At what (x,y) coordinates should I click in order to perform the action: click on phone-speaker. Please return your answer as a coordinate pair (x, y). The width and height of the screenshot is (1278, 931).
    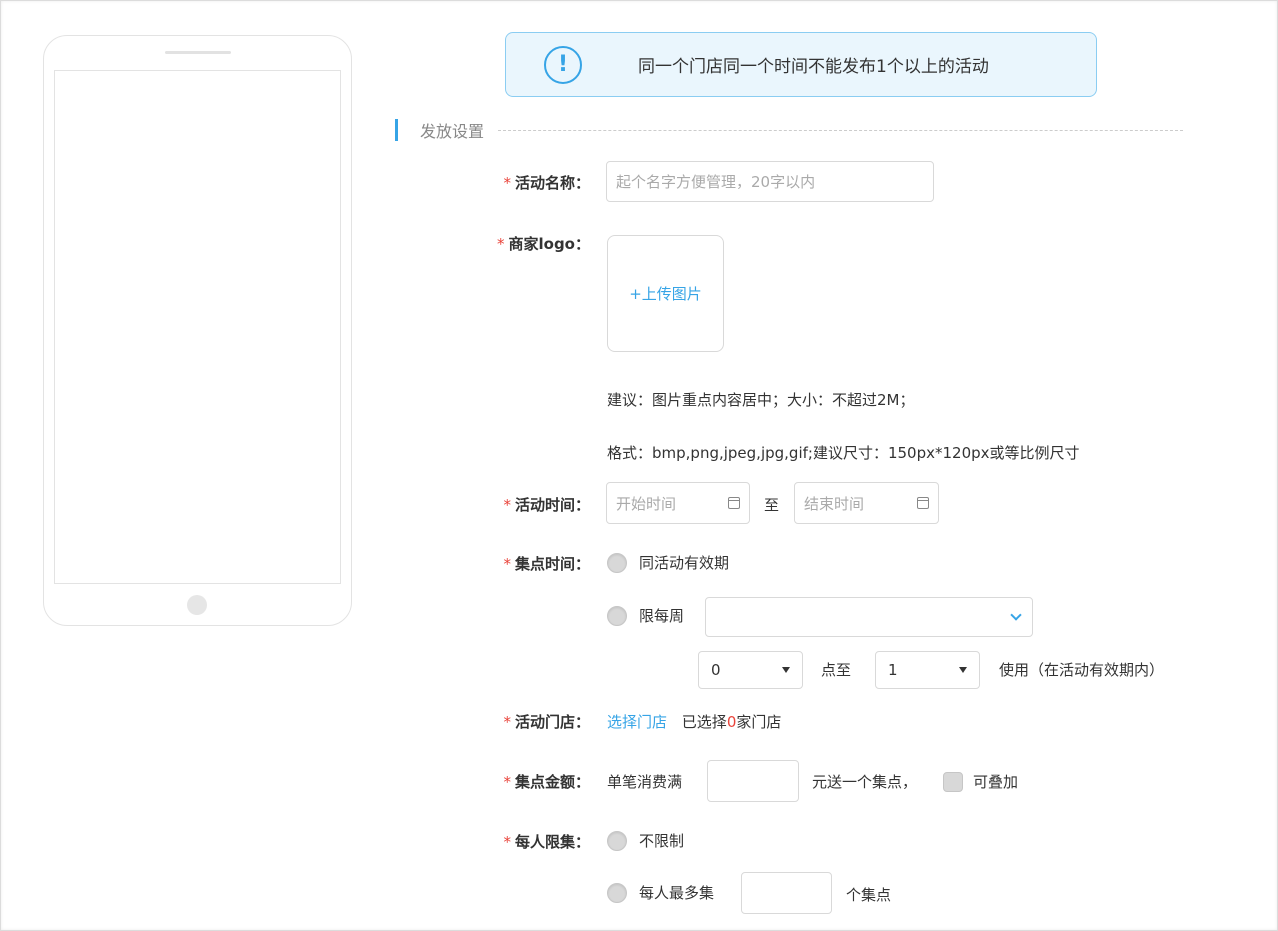
    Looking at the image, I should click on (198, 52).